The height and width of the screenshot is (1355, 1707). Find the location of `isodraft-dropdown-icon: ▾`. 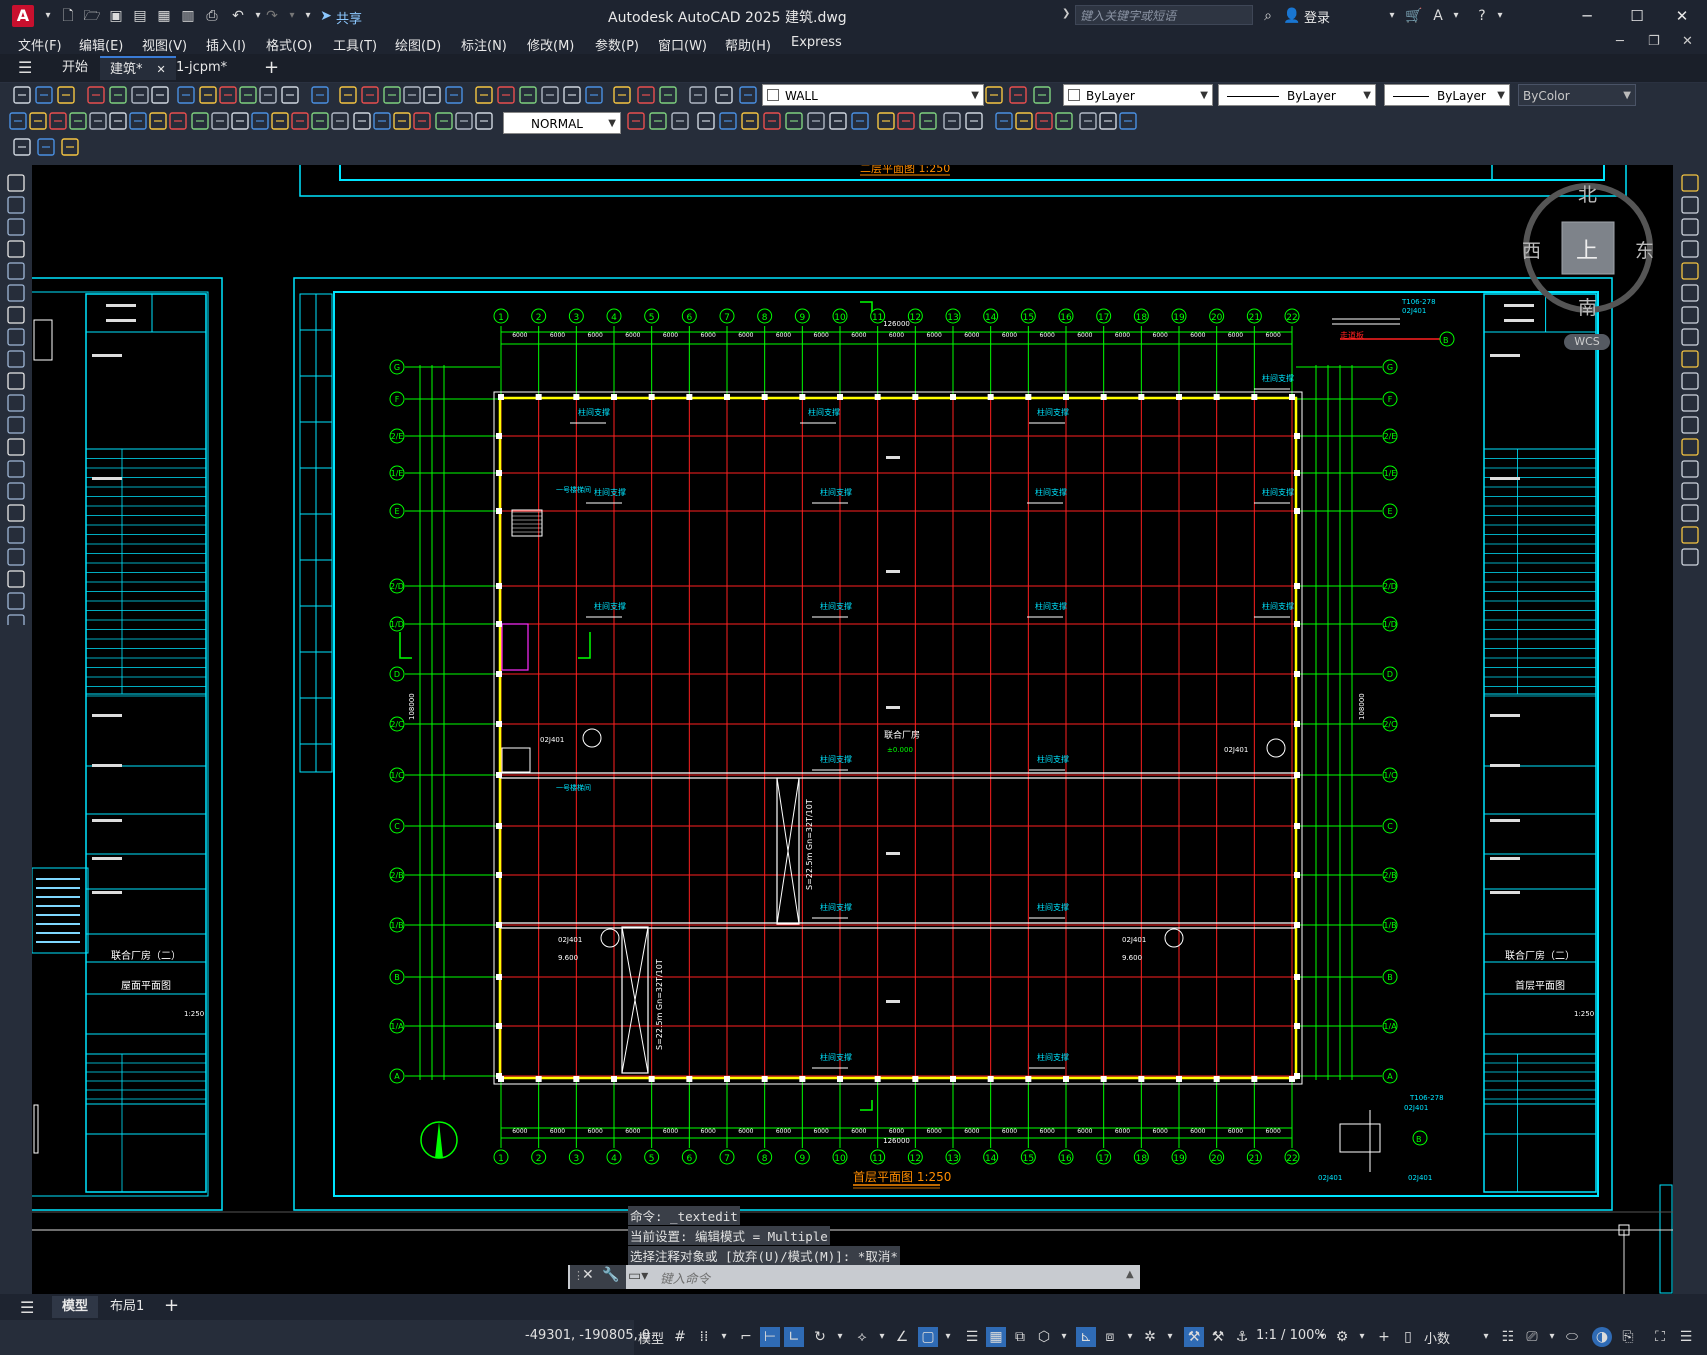

isodraft-dropdown-icon: ▾ is located at coordinates (882, 1337).